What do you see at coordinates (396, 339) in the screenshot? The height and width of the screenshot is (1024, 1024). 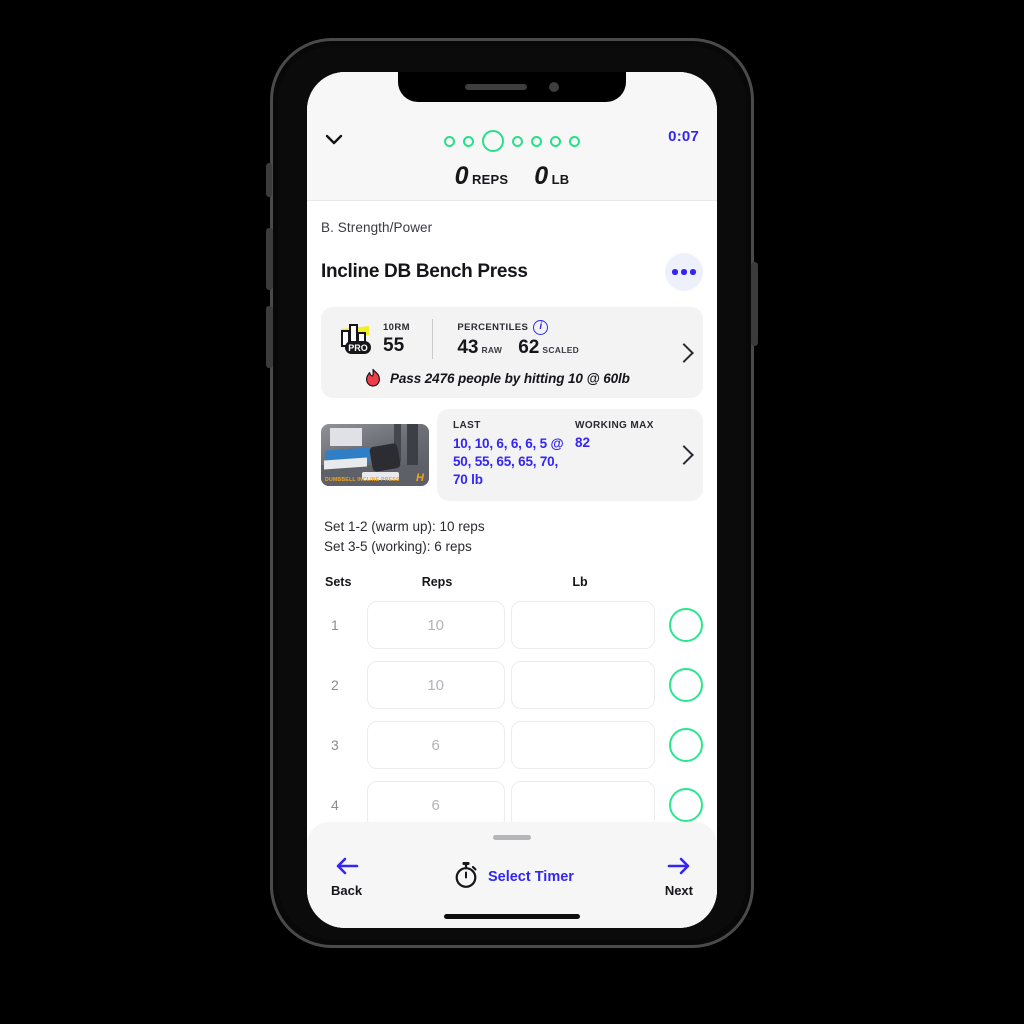 I see `rm-stat-group: 10RM 55` at bounding box center [396, 339].